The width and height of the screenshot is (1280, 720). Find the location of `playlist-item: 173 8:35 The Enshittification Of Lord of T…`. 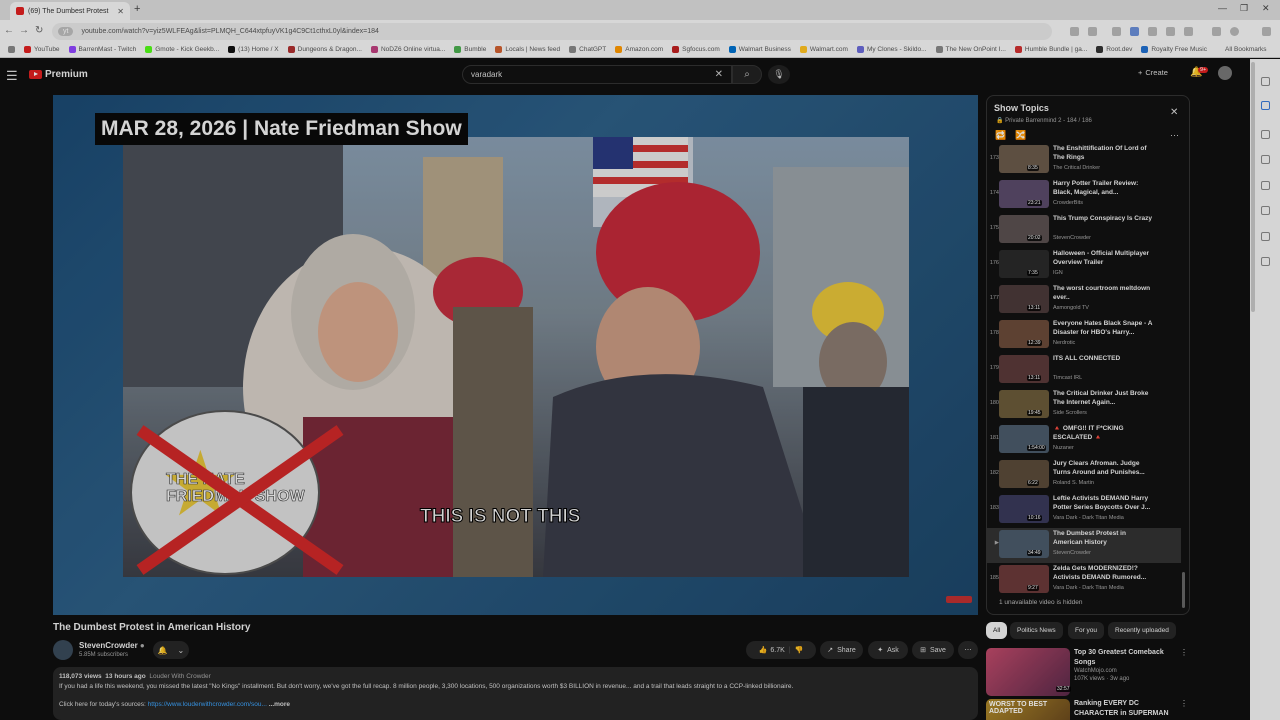

playlist-item: 173 8:35 The Enshittification Of Lord of T… is located at coordinates (1084, 160).